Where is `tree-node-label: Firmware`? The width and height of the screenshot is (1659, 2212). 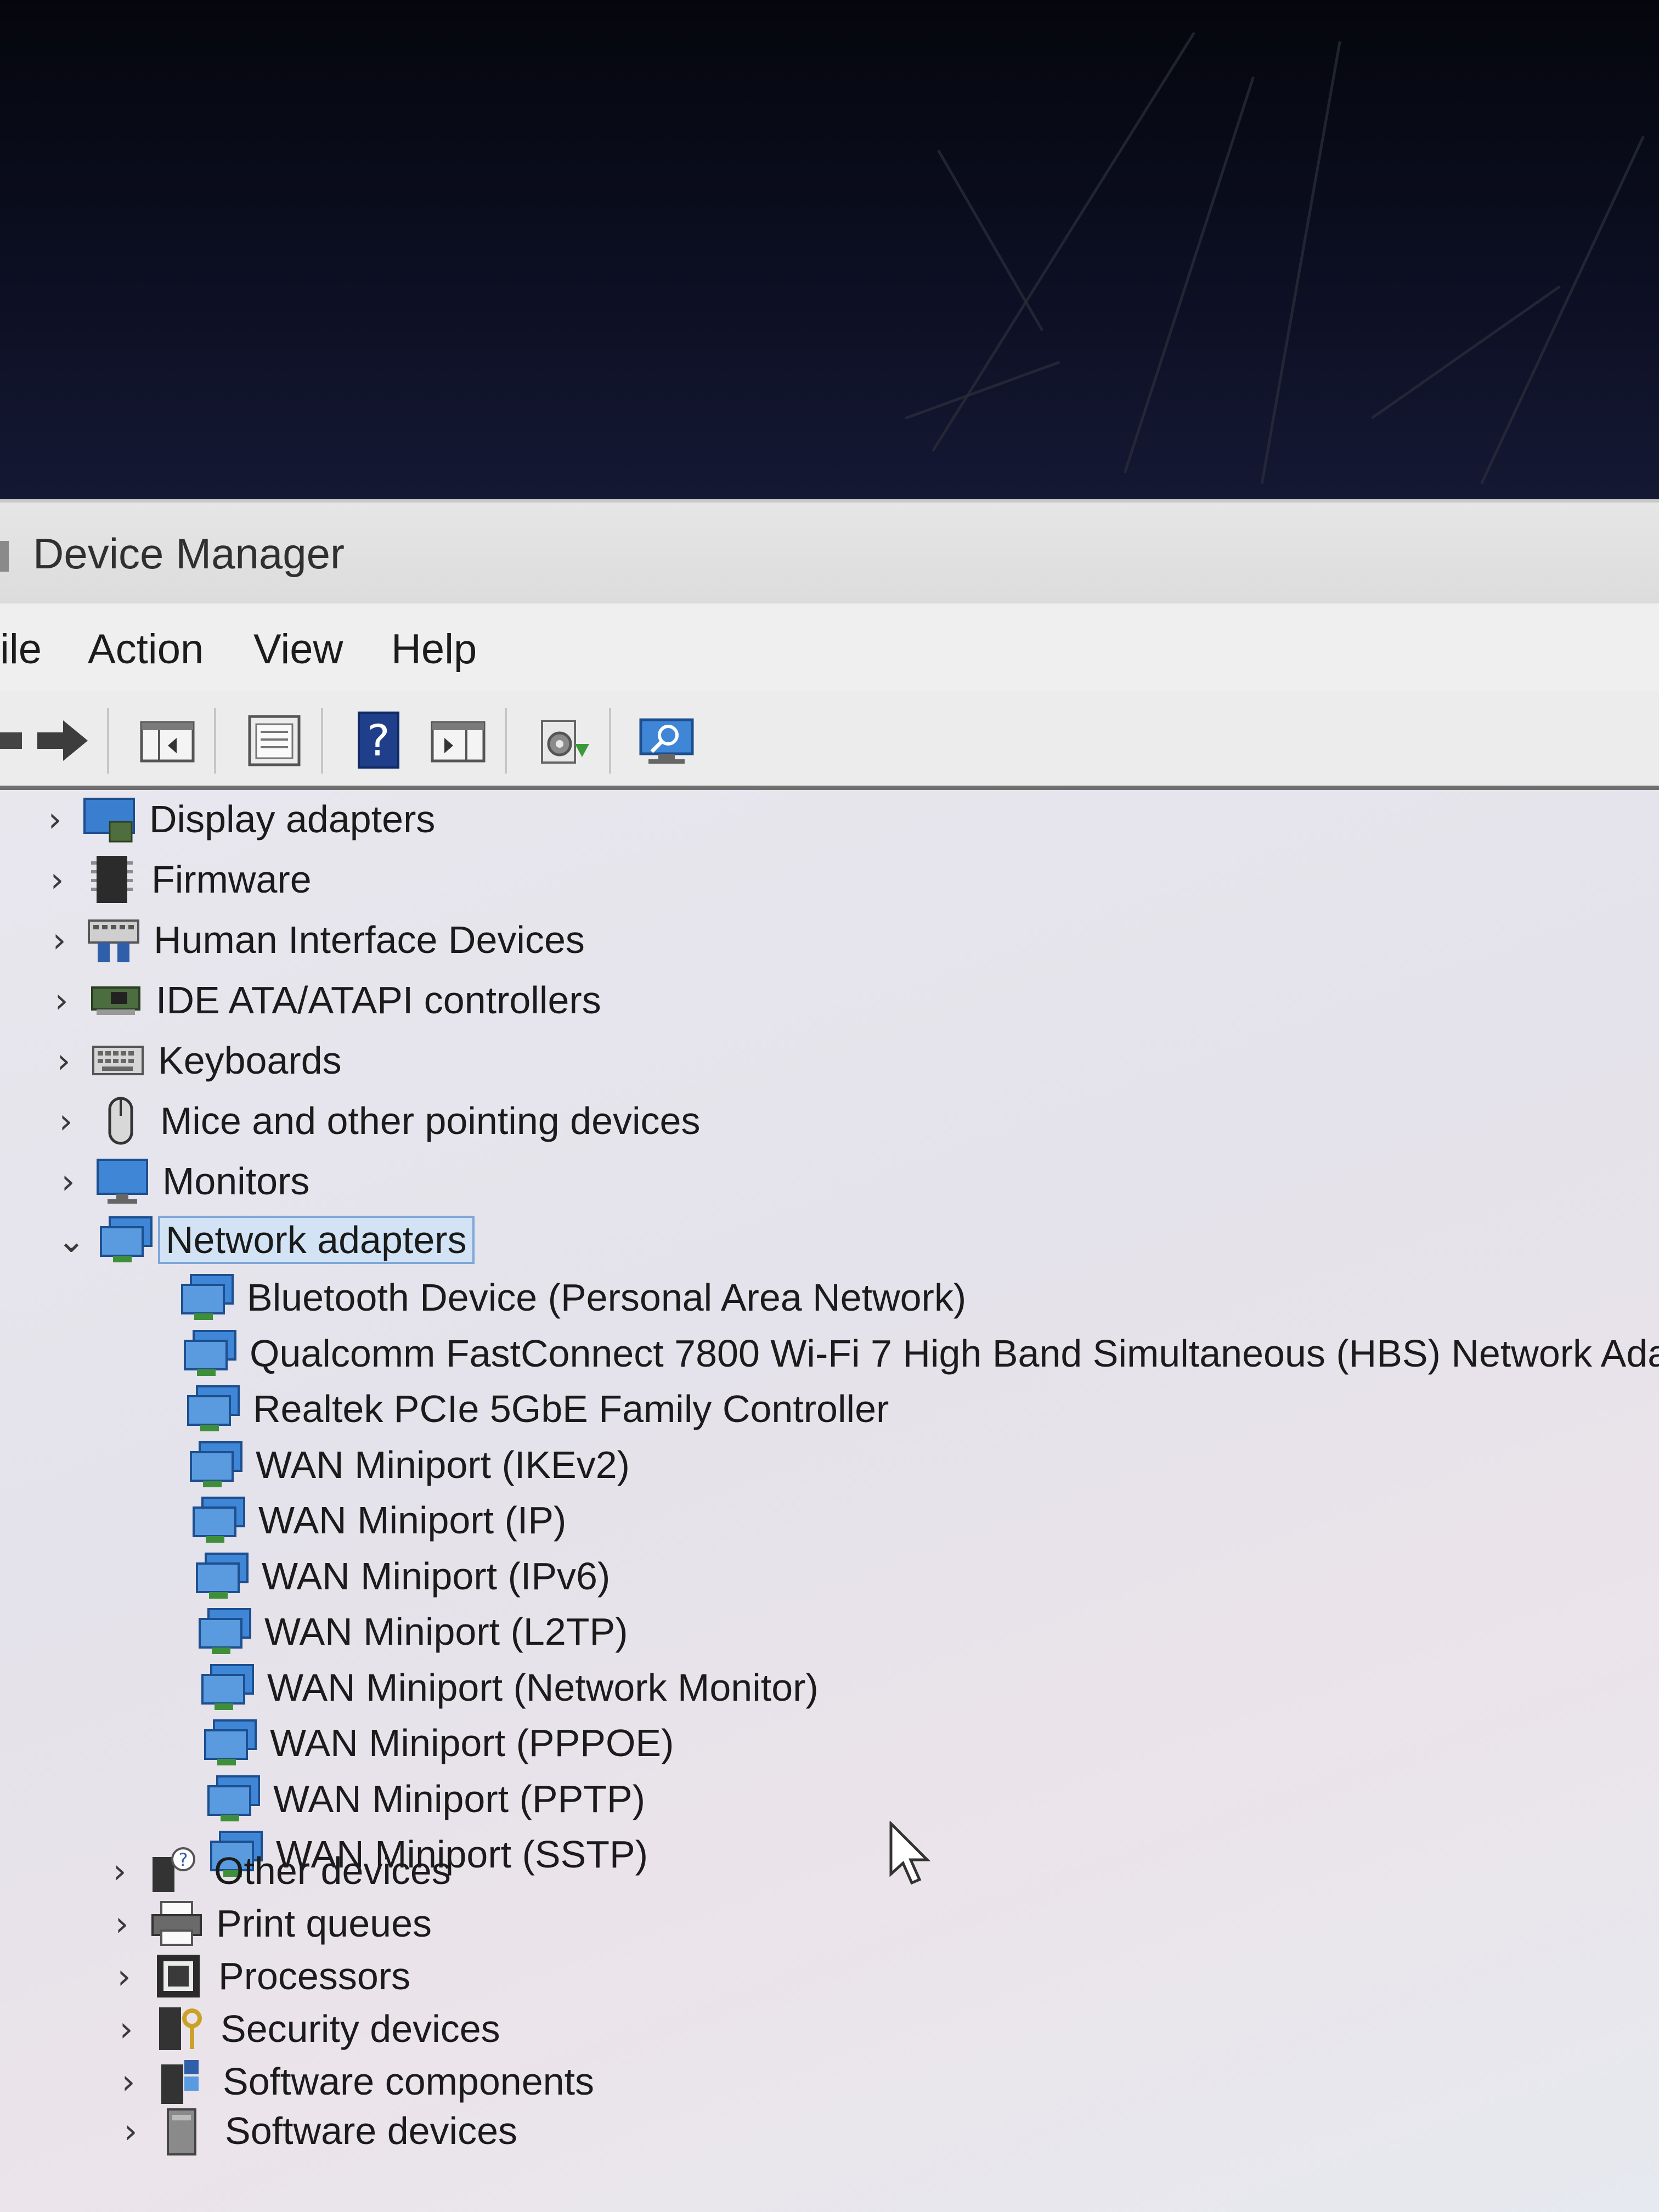 tree-node-label: Firmware is located at coordinates (232, 880).